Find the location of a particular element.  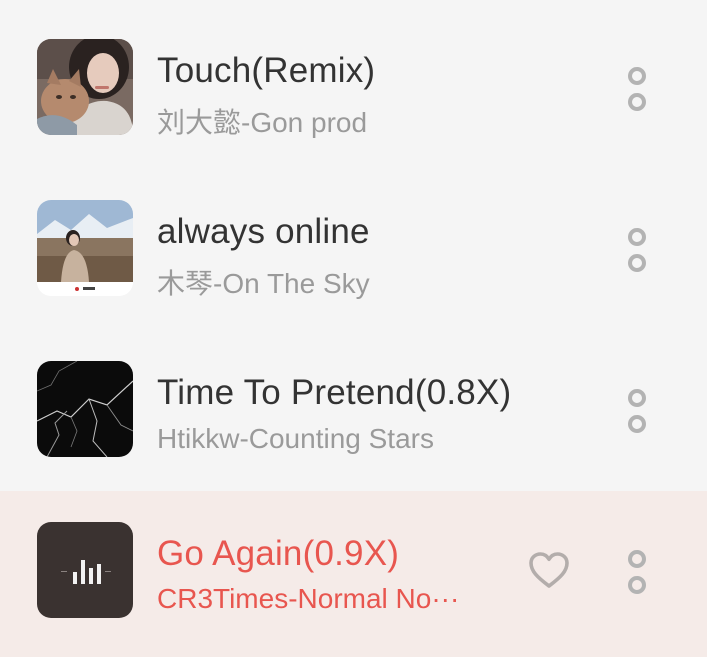

equalizer-bars-cover-icon is located at coordinates (85, 570).